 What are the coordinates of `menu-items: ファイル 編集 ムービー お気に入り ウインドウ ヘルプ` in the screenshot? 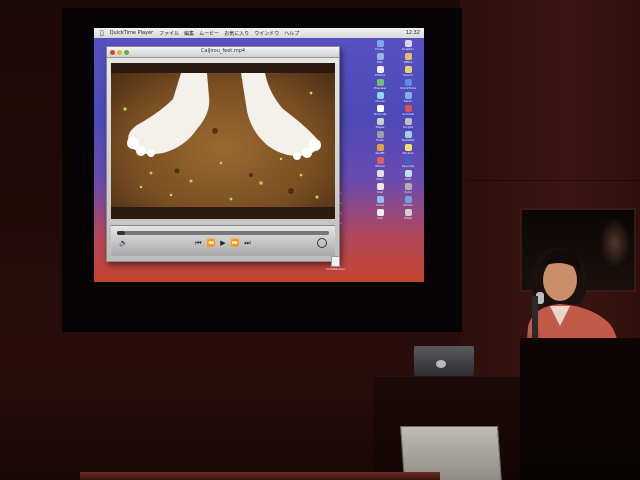 It's located at (229, 33).